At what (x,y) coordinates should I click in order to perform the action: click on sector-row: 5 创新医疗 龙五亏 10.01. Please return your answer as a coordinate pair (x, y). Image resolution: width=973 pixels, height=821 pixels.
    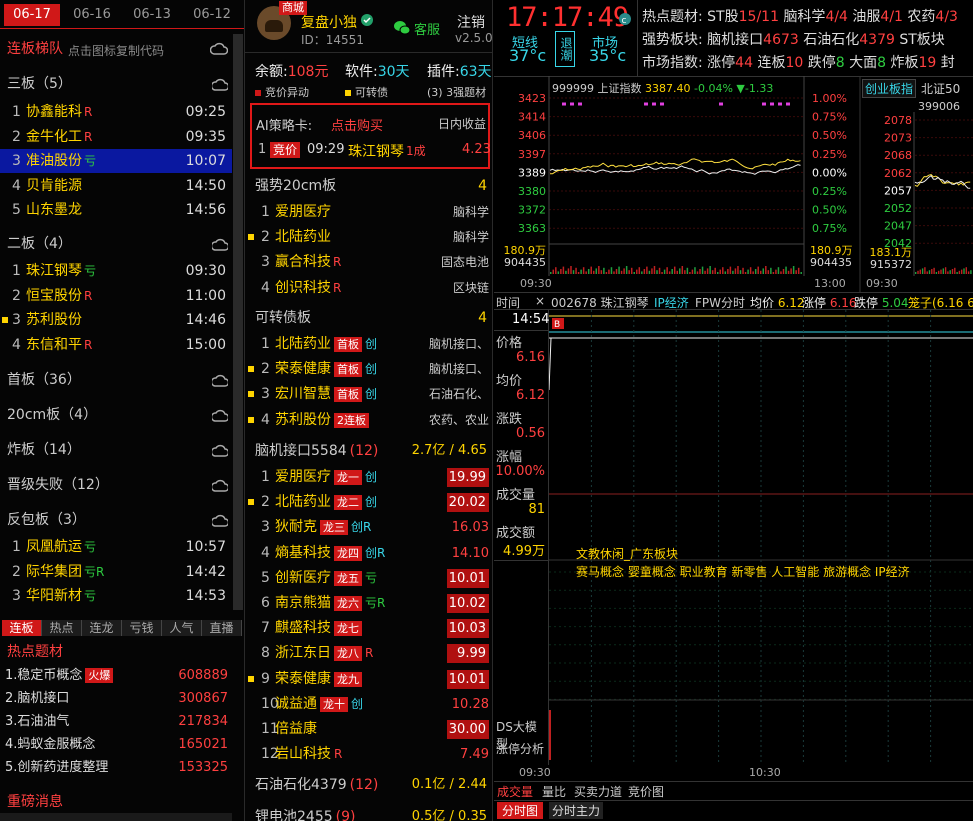
    Looking at the image, I should click on (369, 578).